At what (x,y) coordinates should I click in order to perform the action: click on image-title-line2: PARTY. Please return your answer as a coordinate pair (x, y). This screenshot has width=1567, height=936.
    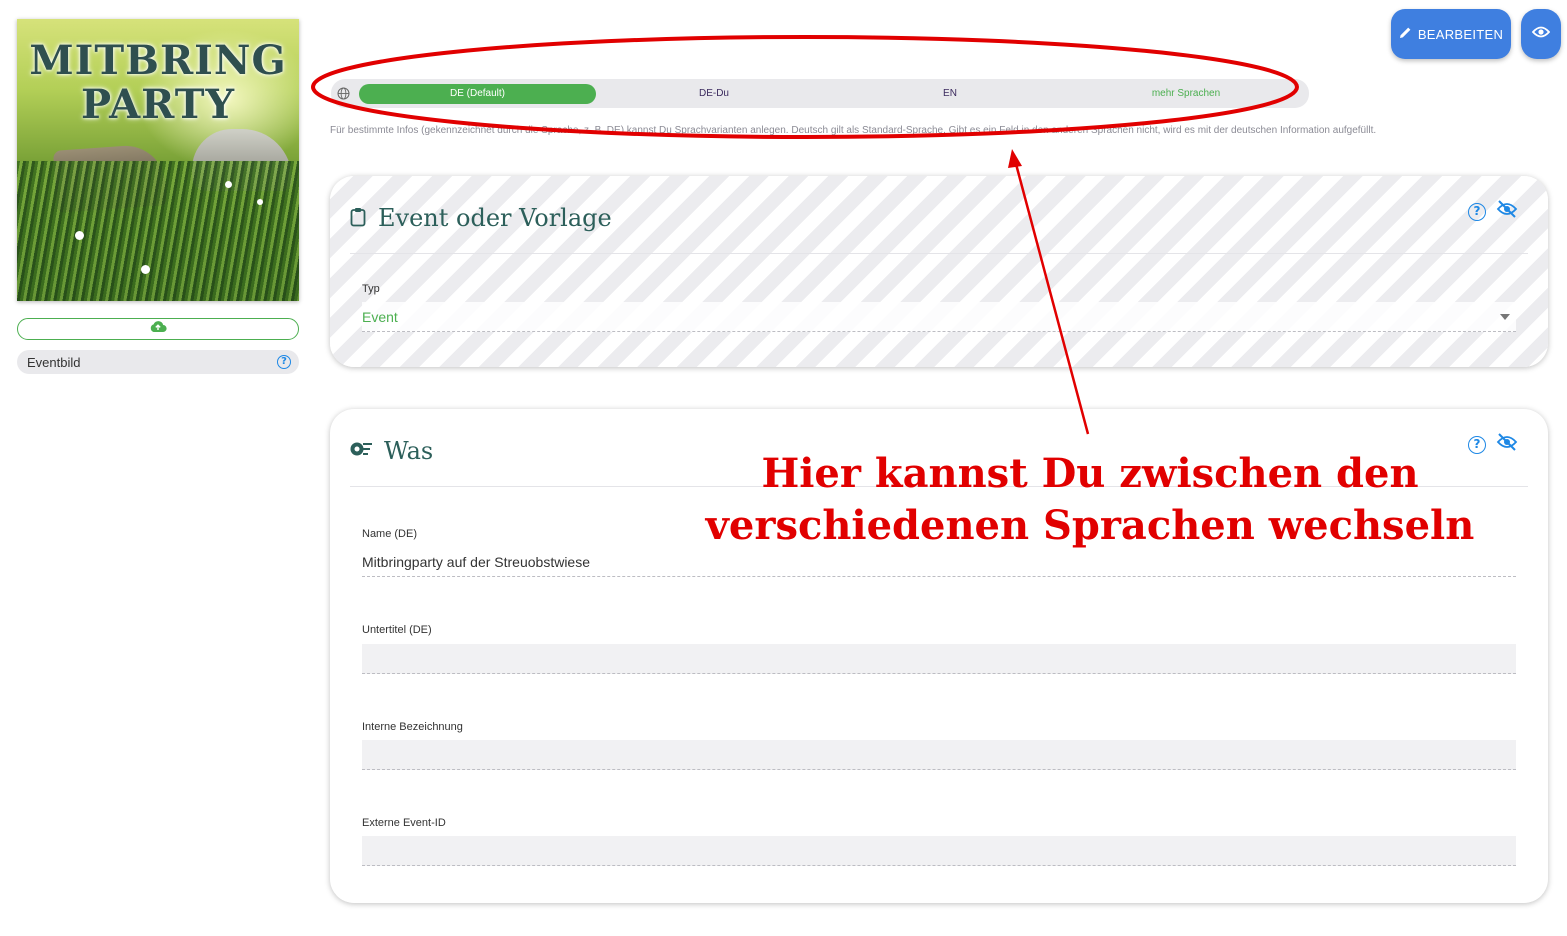
    Looking at the image, I should click on (158, 104).